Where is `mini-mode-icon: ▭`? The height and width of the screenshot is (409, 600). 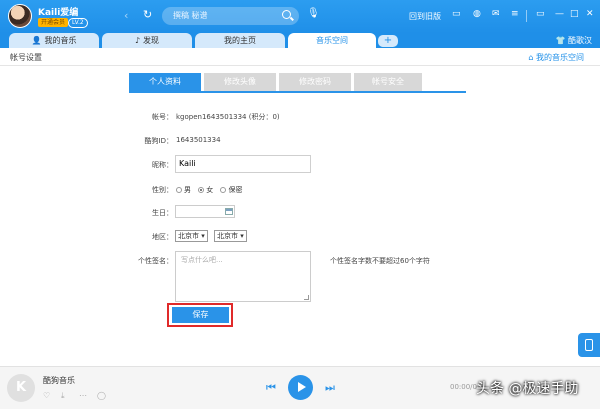
mini-mode-icon: ▭ is located at coordinates (540, 14).